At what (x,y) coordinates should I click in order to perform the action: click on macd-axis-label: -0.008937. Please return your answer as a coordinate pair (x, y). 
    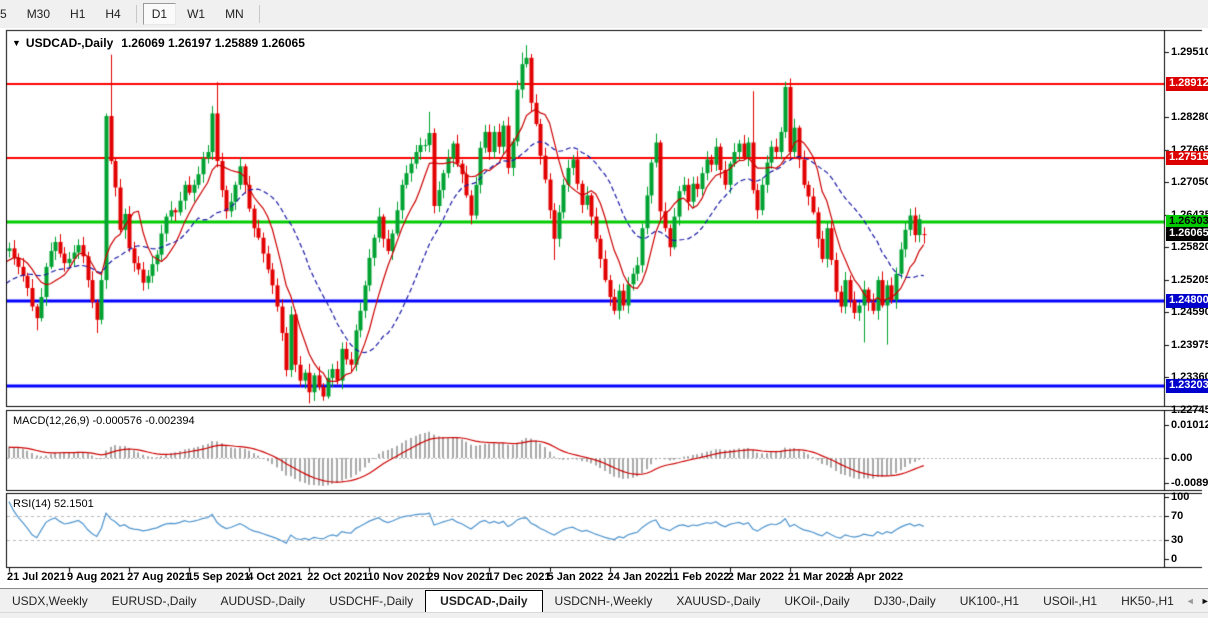
    Looking at the image, I should click on (1189, 483).